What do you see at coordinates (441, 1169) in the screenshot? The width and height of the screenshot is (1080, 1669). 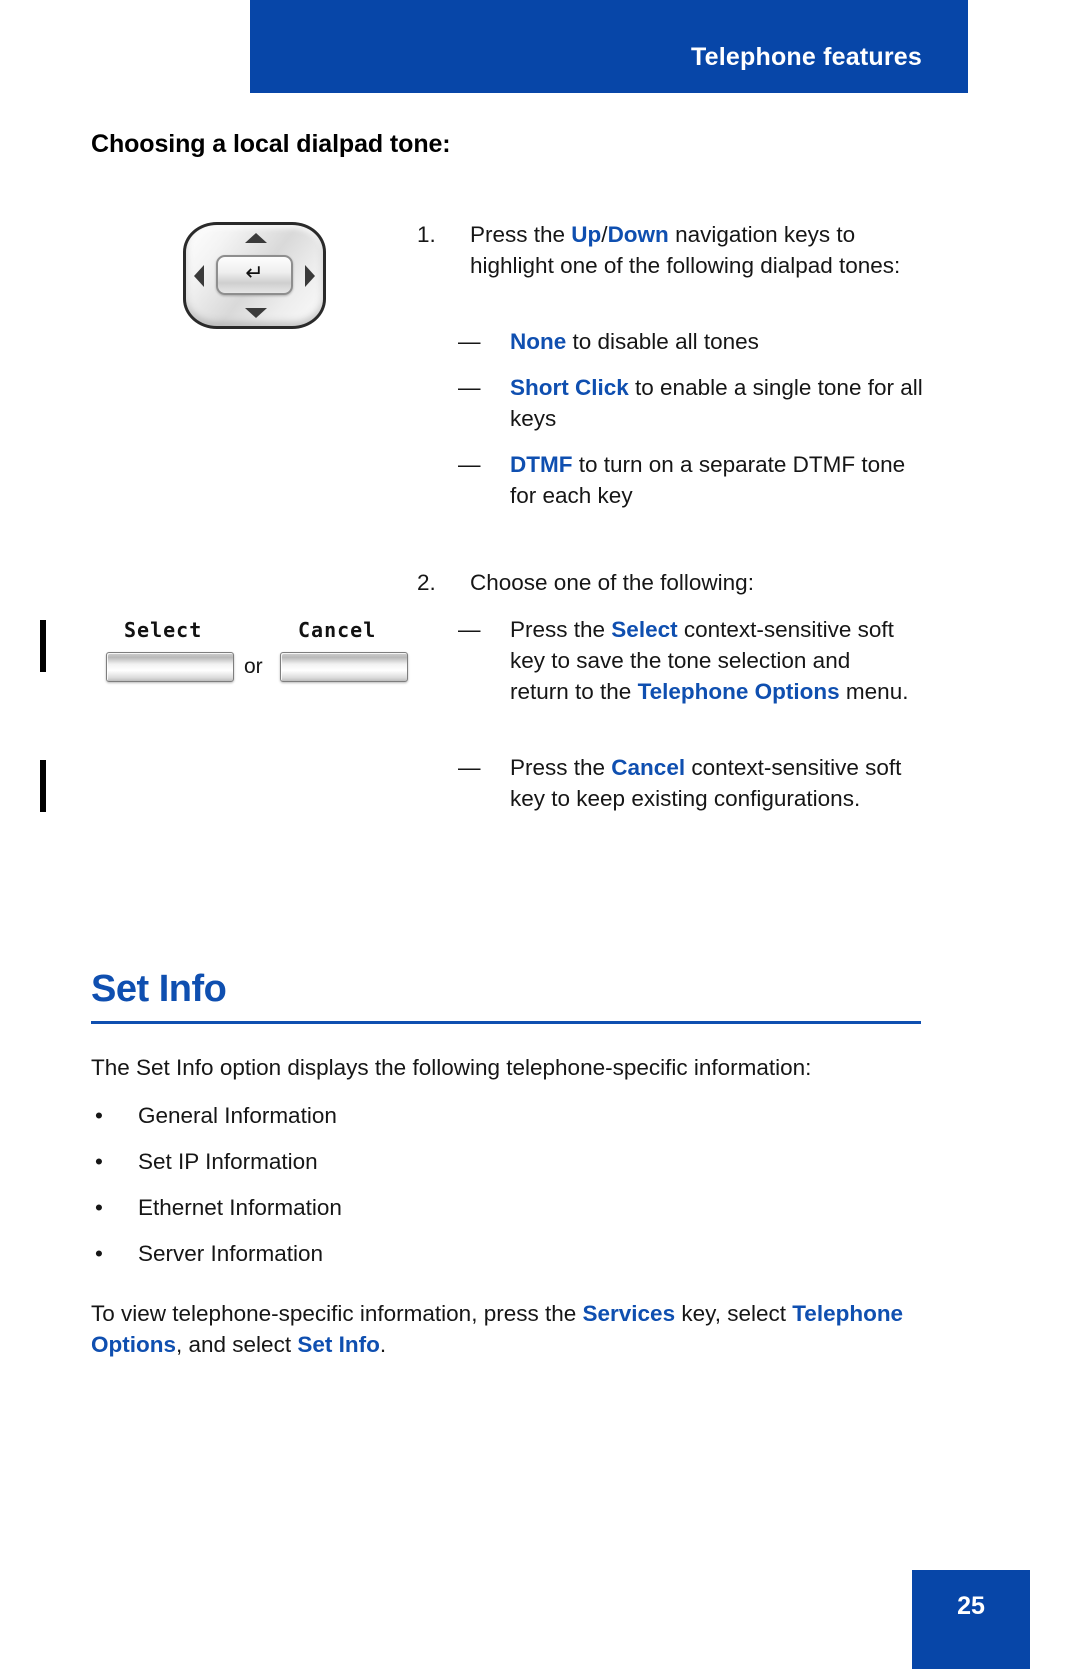 I see `list-item: • Set IP Information` at bounding box center [441, 1169].